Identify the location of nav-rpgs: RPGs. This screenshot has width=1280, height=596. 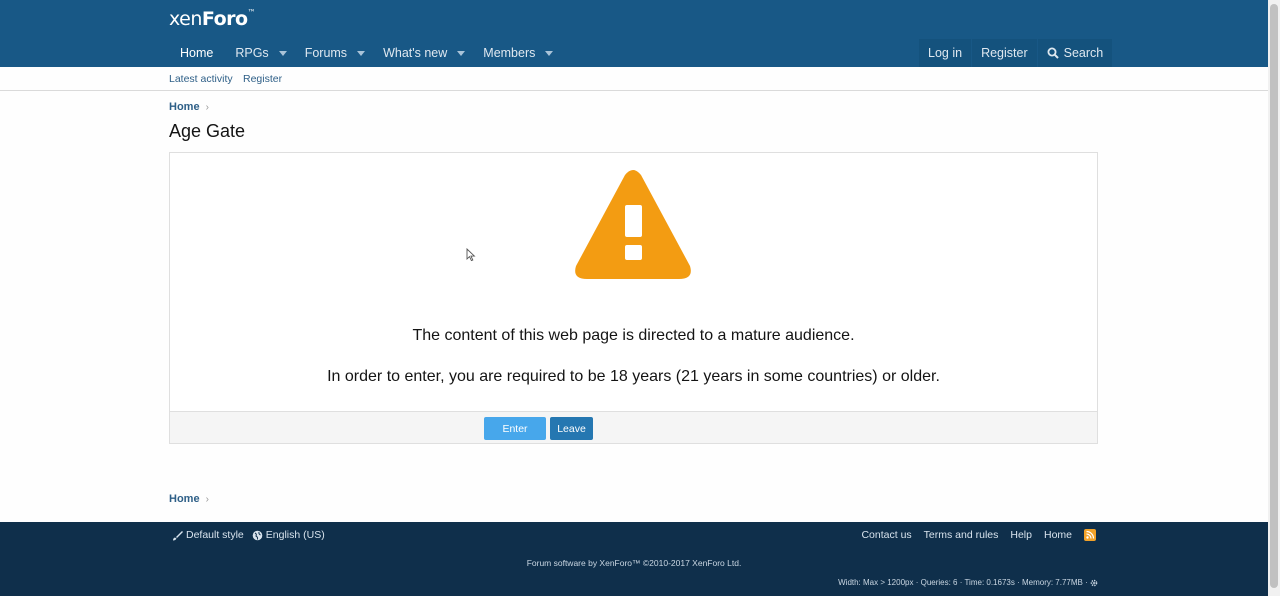
(258, 53).